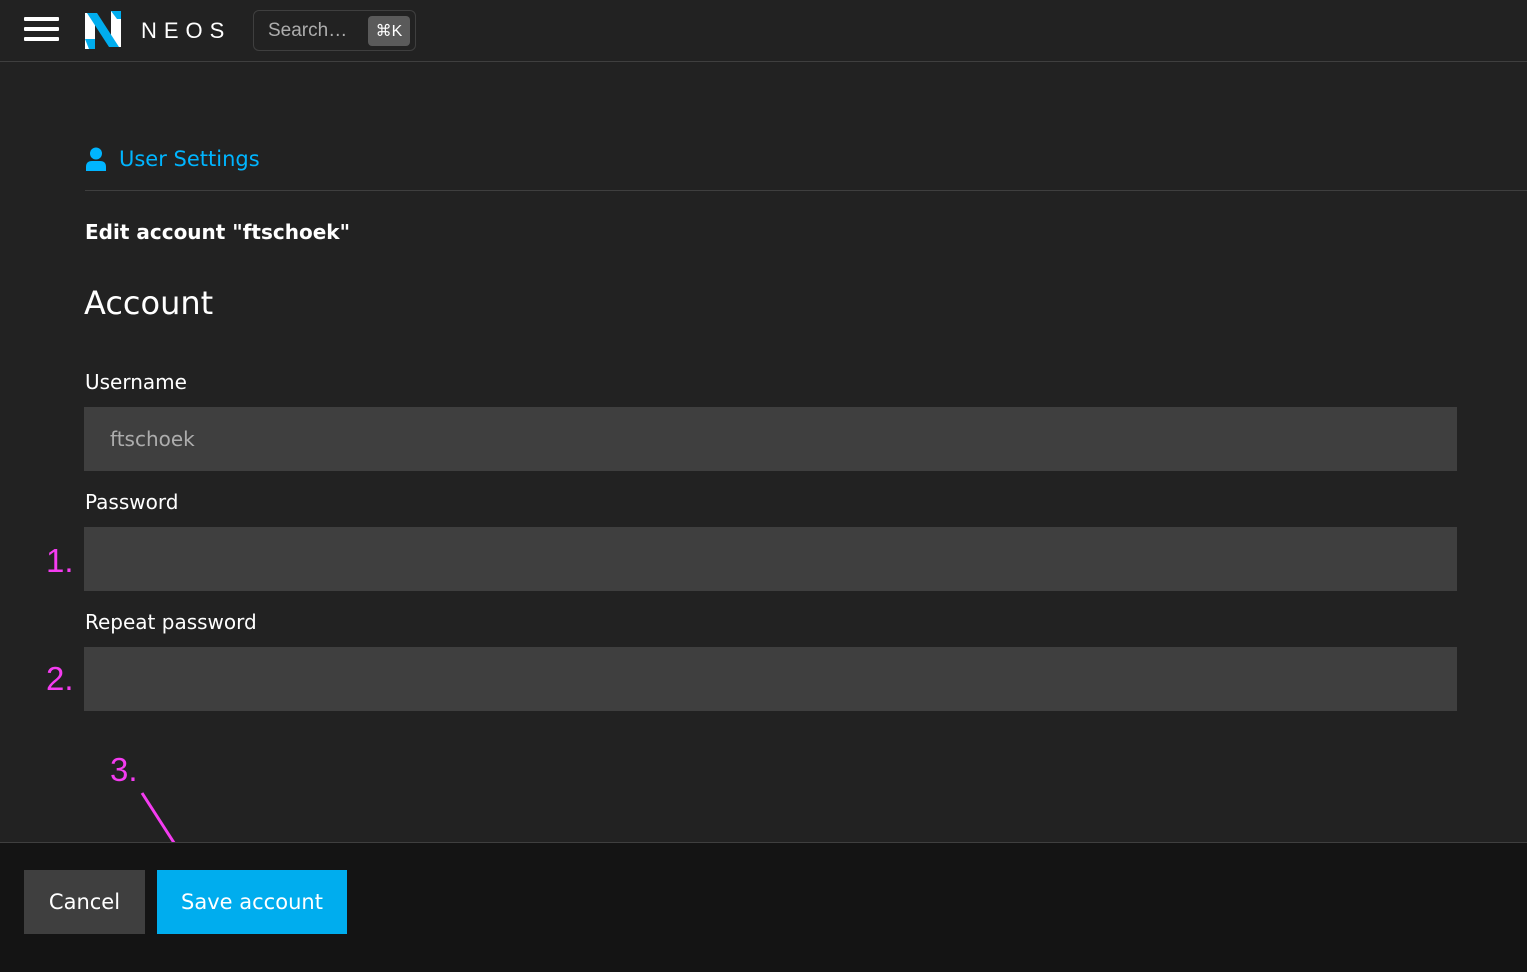 The width and height of the screenshot is (1527, 972). I want to click on step-annotation-3: 3., so click(124, 769).